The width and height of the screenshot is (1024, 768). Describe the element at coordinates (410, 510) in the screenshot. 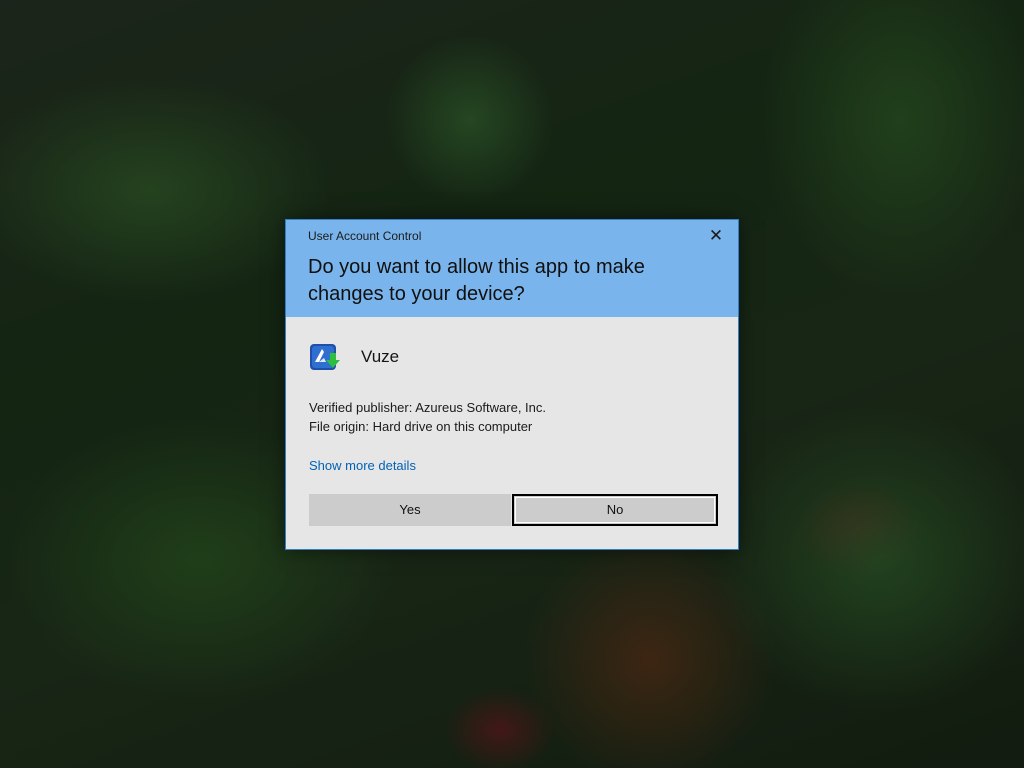

I see `yes-button: Yes` at that location.